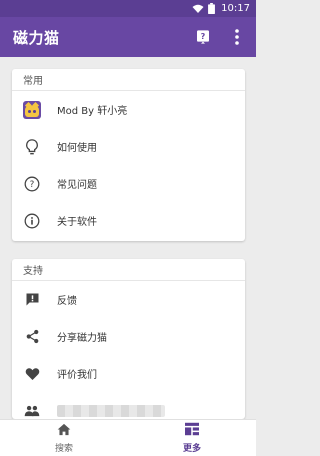 This screenshot has width=320, height=456. I want to click on status-bar: 10:17, so click(128, 8).